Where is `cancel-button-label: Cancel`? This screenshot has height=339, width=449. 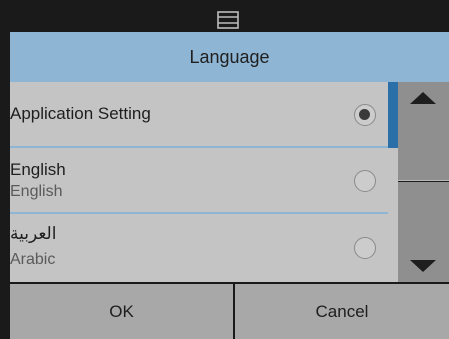
cancel-button-label: Cancel is located at coordinates (342, 311).